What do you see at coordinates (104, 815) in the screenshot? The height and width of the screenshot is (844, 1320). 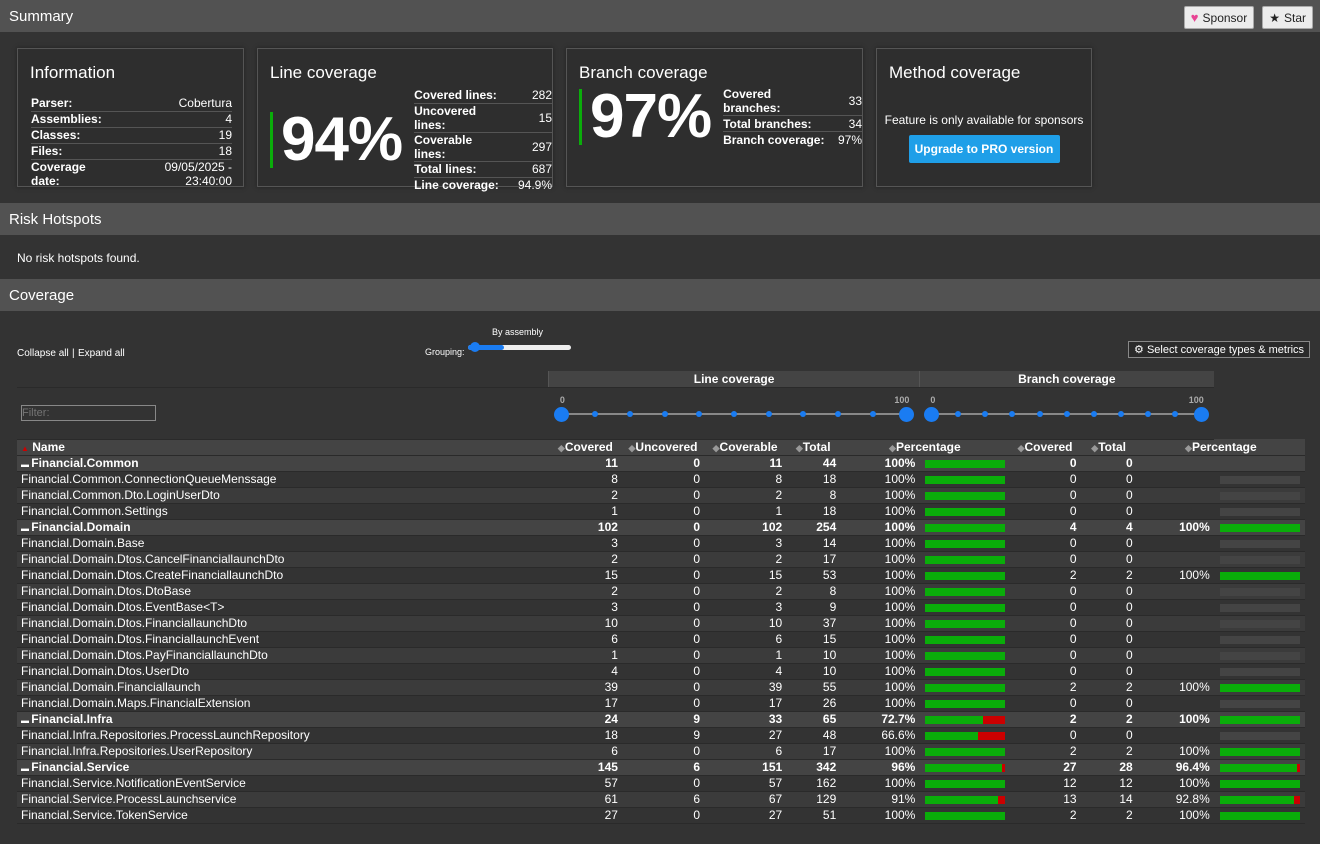 I see `row-name: Financial.Service.TokenService` at bounding box center [104, 815].